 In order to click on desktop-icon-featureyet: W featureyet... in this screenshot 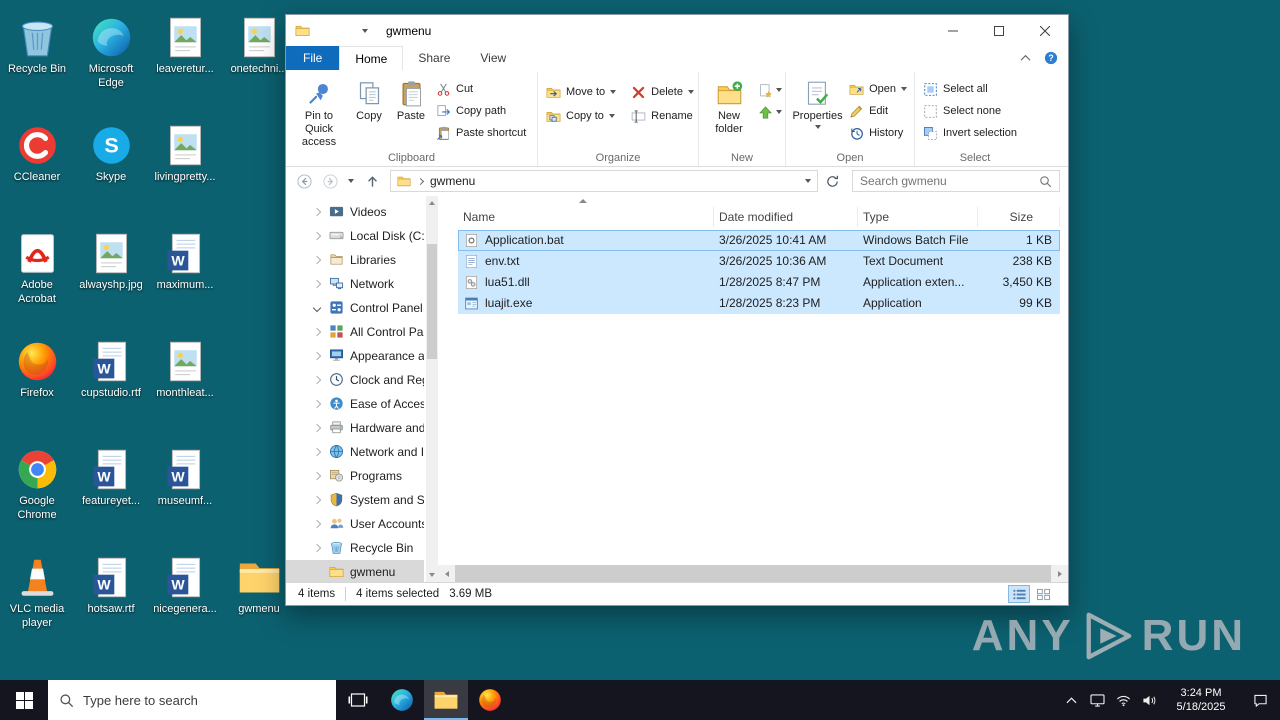, I will do `click(111, 490)`.